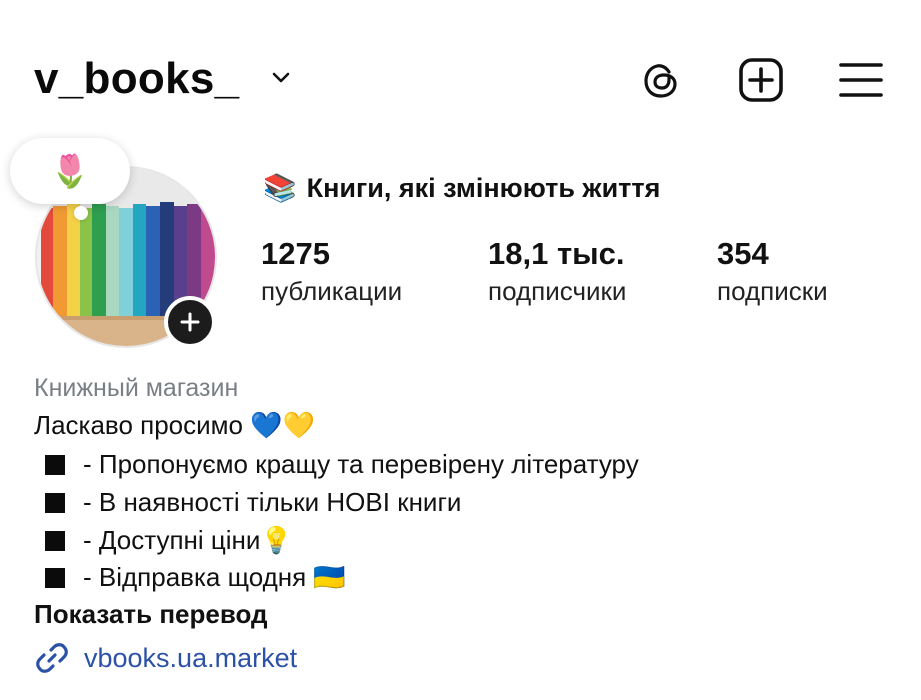 The width and height of the screenshot is (921, 700). What do you see at coordinates (190, 658) in the screenshot?
I see `website-link-text: vbooks.ua.market` at bounding box center [190, 658].